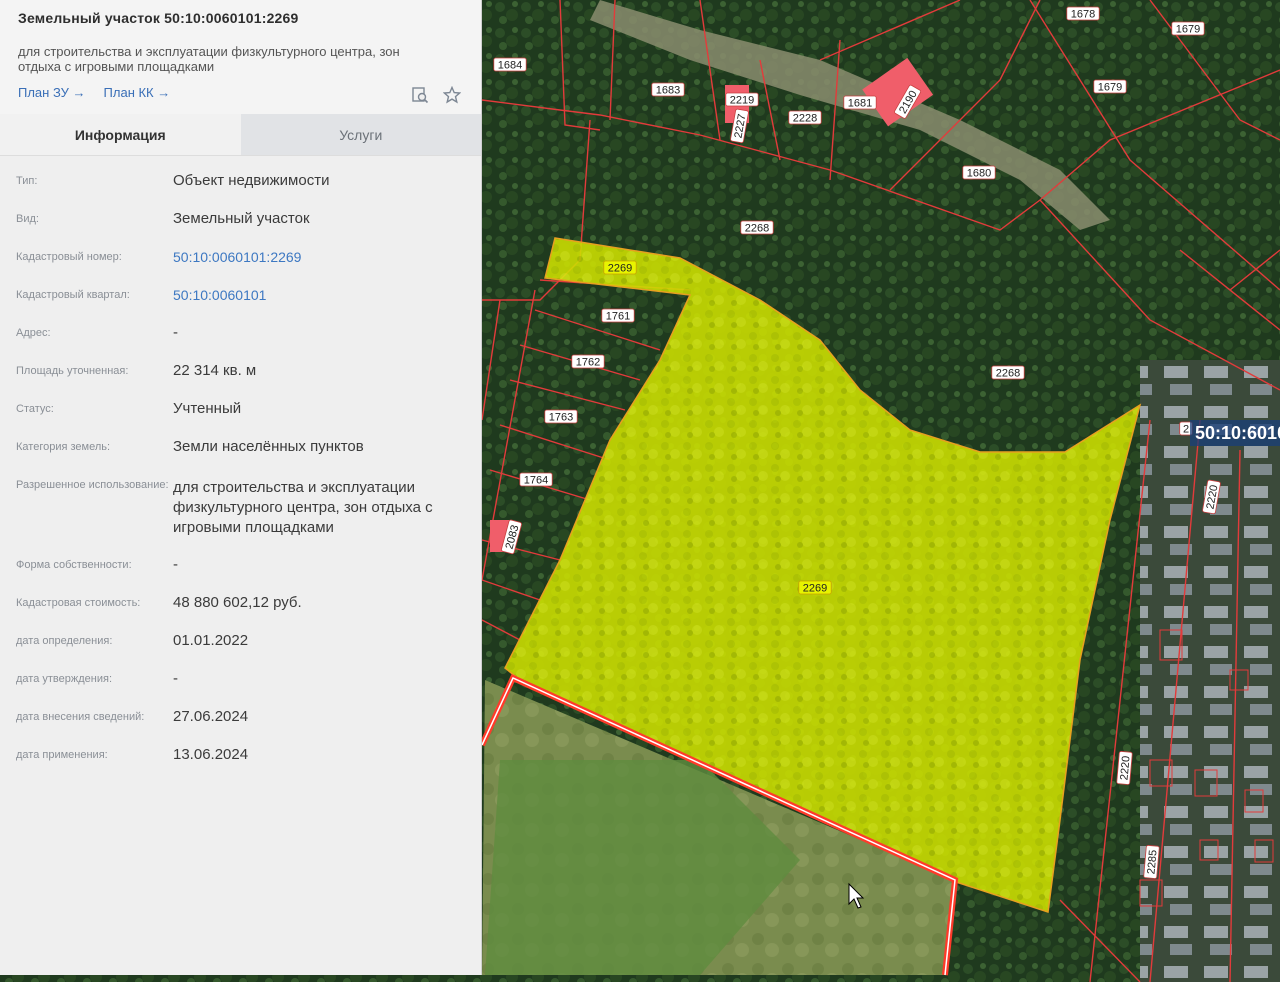  What do you see at coordinates (120, 134) in the screenshot?
I see `tab-info: Информация` at bounding box center [120, 134].